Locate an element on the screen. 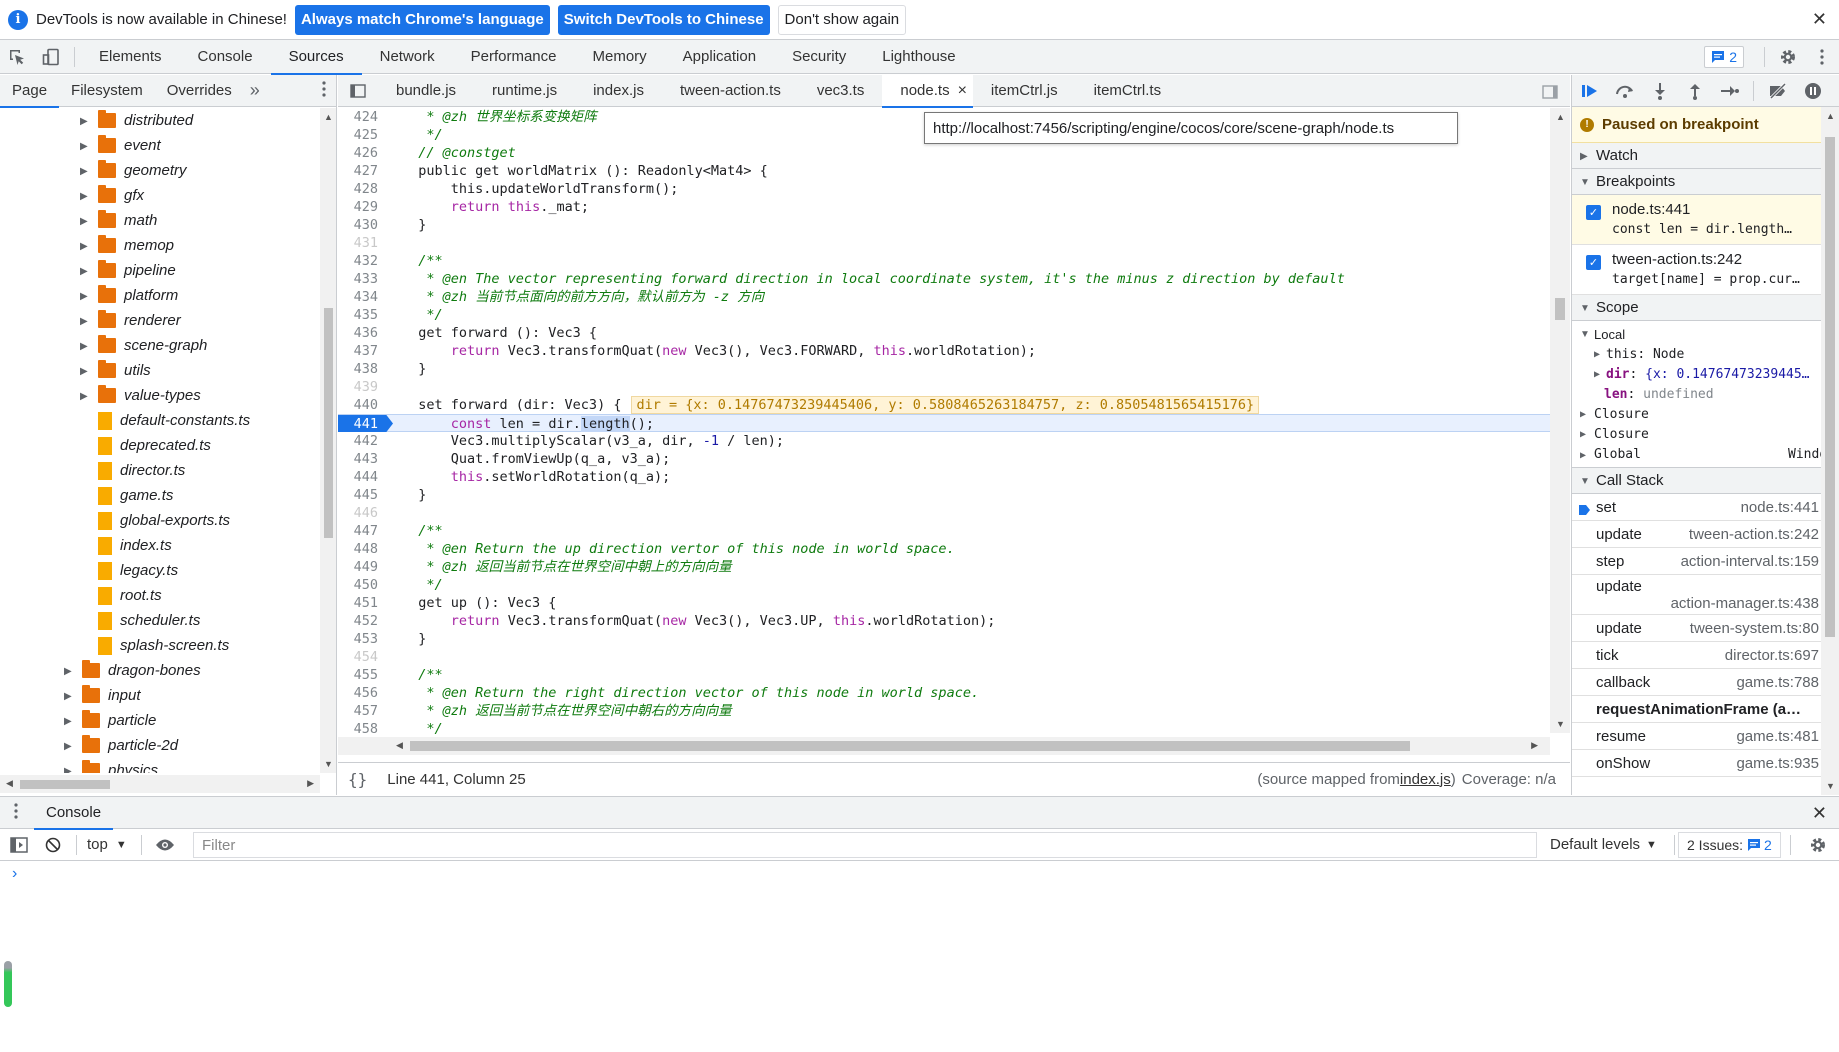 The height and width of the screenshot is (1052, 1839). inspect-element-icon is located at coordinates (17, 57).